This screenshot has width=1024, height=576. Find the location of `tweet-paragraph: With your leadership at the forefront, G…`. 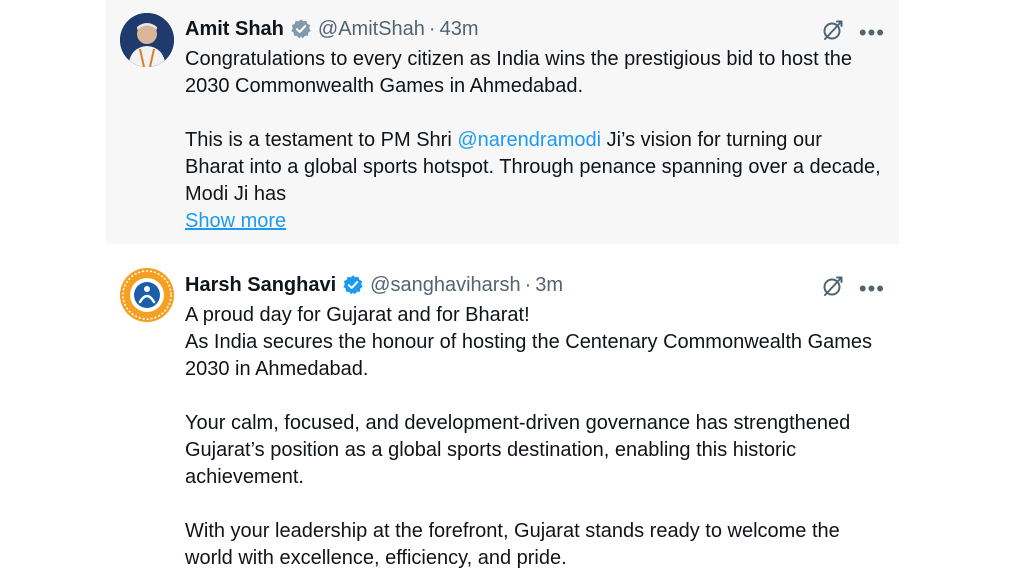

tweet-paragraph: With your leadership at the forefront, G… is located at coordinates (512, 544).